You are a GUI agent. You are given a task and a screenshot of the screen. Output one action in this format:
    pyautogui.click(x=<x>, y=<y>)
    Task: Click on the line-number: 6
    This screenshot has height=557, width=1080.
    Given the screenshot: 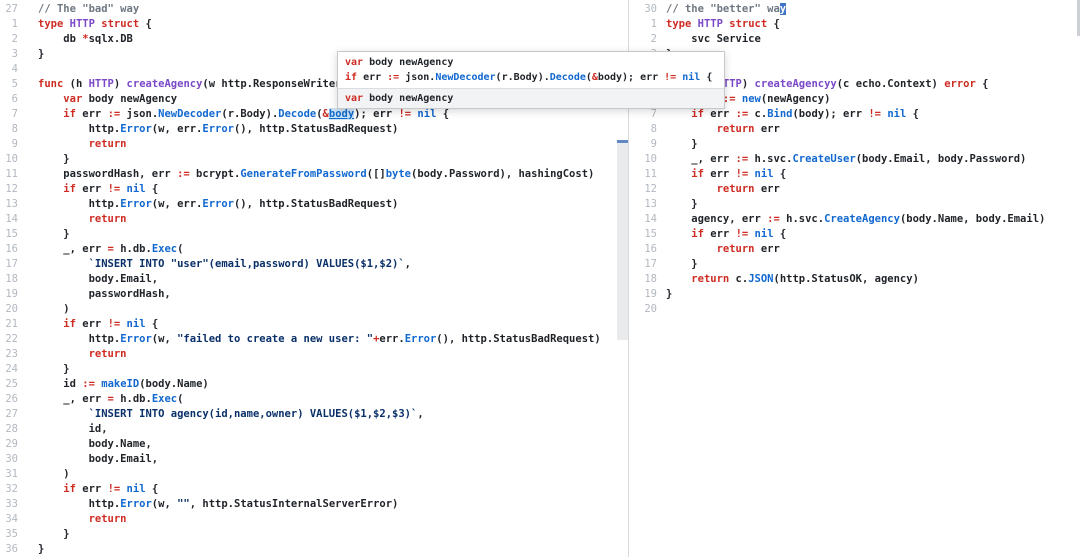 What is the action you would take?
    pyautogui.click(x=9, y=99)
    